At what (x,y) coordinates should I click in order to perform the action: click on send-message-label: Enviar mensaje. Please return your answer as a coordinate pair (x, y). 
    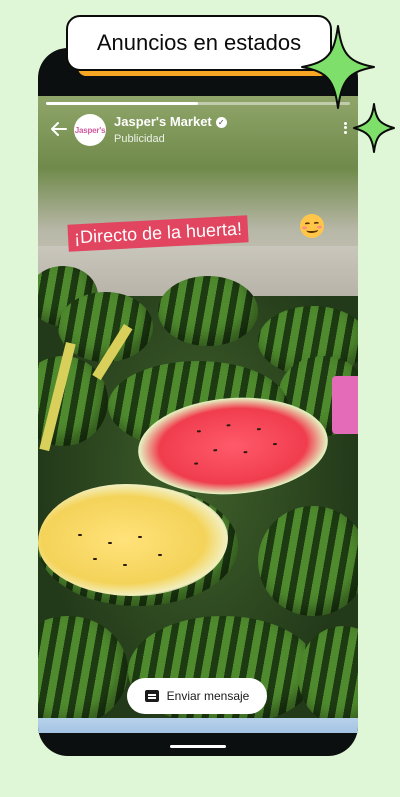
    Looking at the image, I should click on (208, 696).